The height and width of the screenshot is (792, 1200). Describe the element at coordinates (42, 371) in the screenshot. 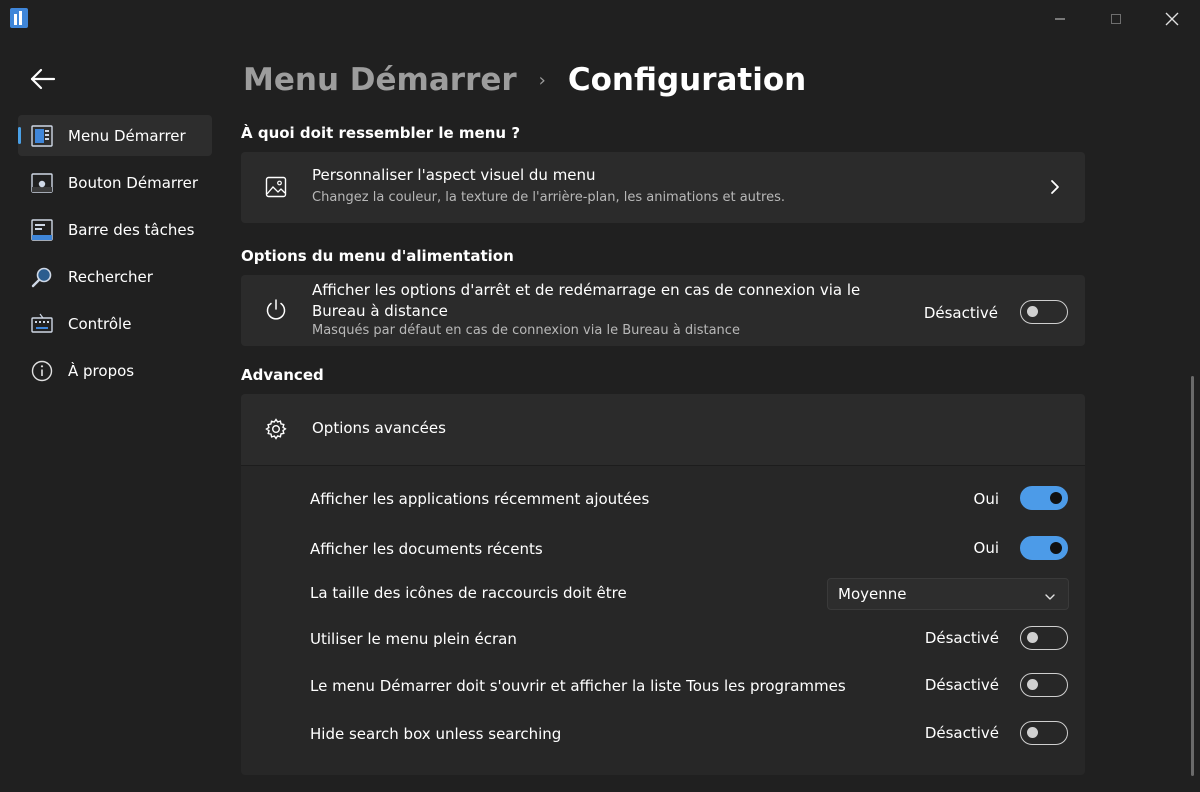

I see `info-icon` at that location.